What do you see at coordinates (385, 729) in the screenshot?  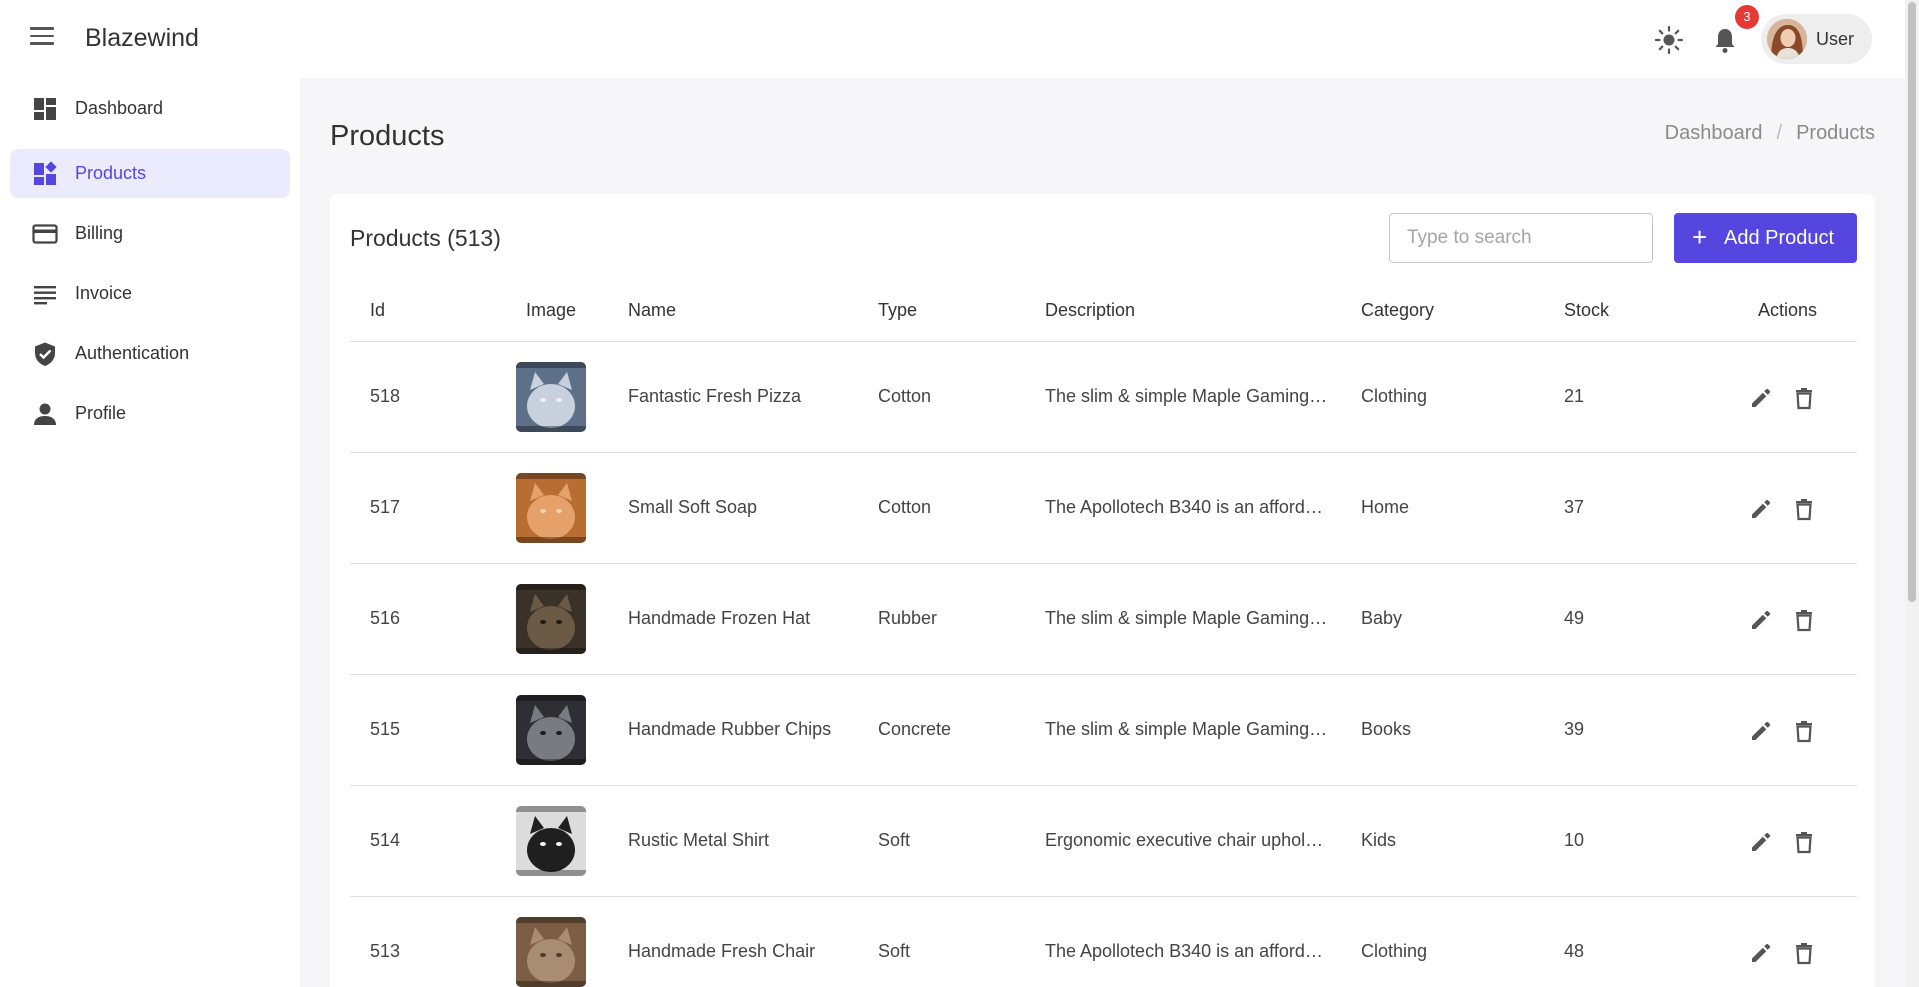 I see `cell-id: 515` at bounding box center [385, 729].